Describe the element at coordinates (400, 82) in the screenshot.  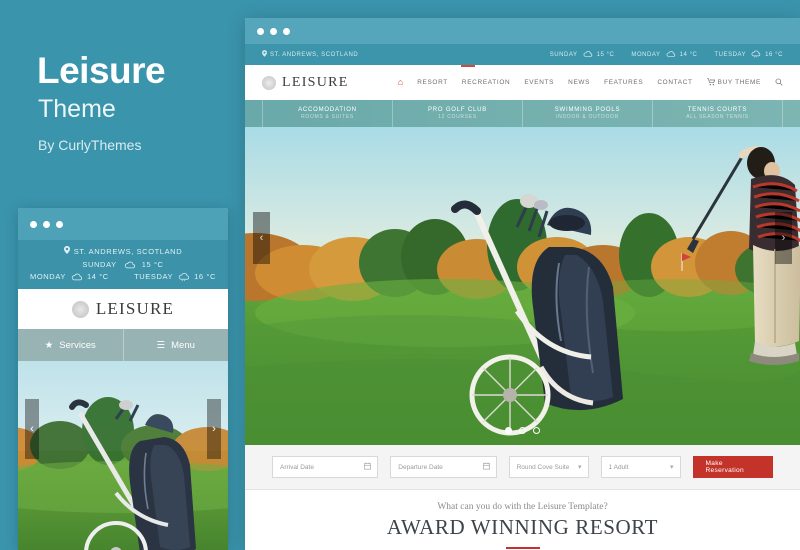
I see `home-icon: ⌂` at that location.